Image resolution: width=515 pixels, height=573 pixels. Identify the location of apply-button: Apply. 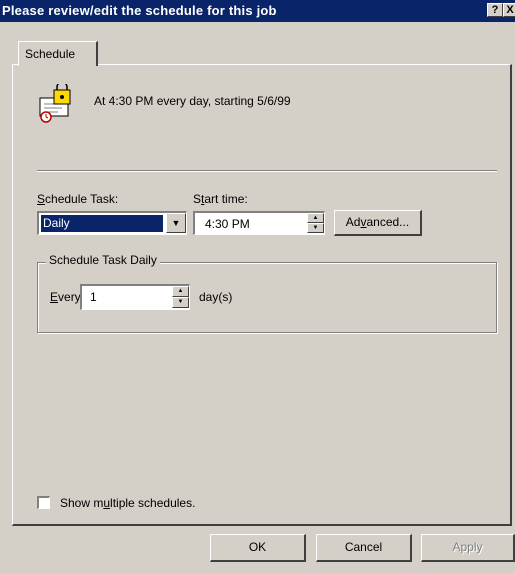
(468, 548).